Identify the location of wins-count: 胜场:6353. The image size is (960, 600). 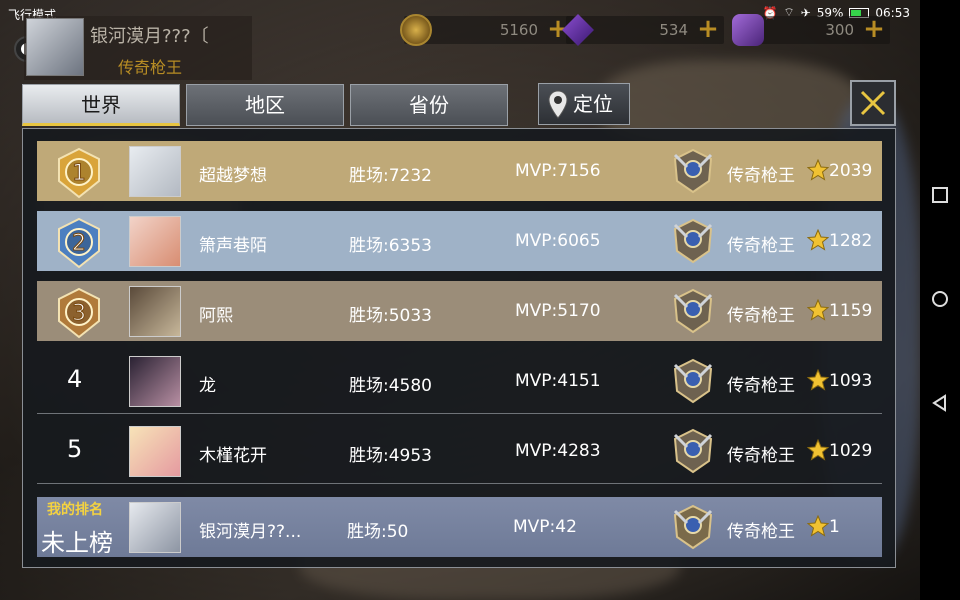
(390, 246).